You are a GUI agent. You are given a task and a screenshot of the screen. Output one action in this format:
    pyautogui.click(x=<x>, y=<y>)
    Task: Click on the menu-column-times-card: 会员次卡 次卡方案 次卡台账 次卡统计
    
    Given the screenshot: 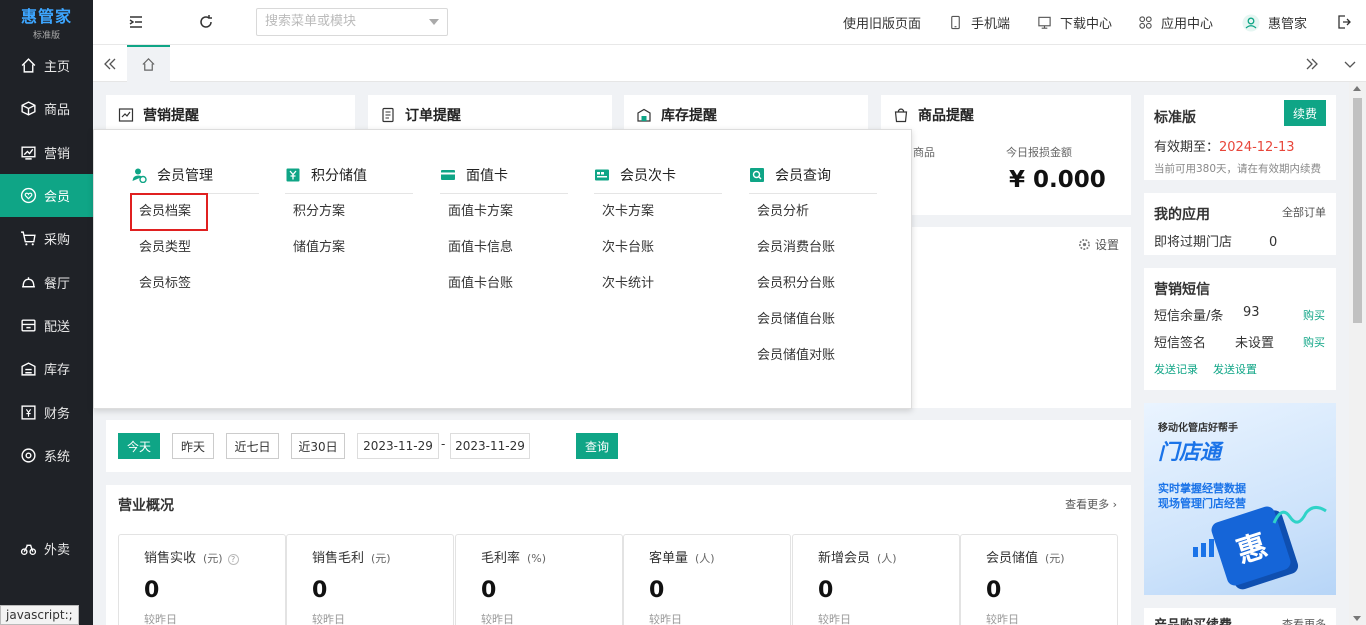 What is the action you would take?
    pyautogui.click(x=658, y=233)
    